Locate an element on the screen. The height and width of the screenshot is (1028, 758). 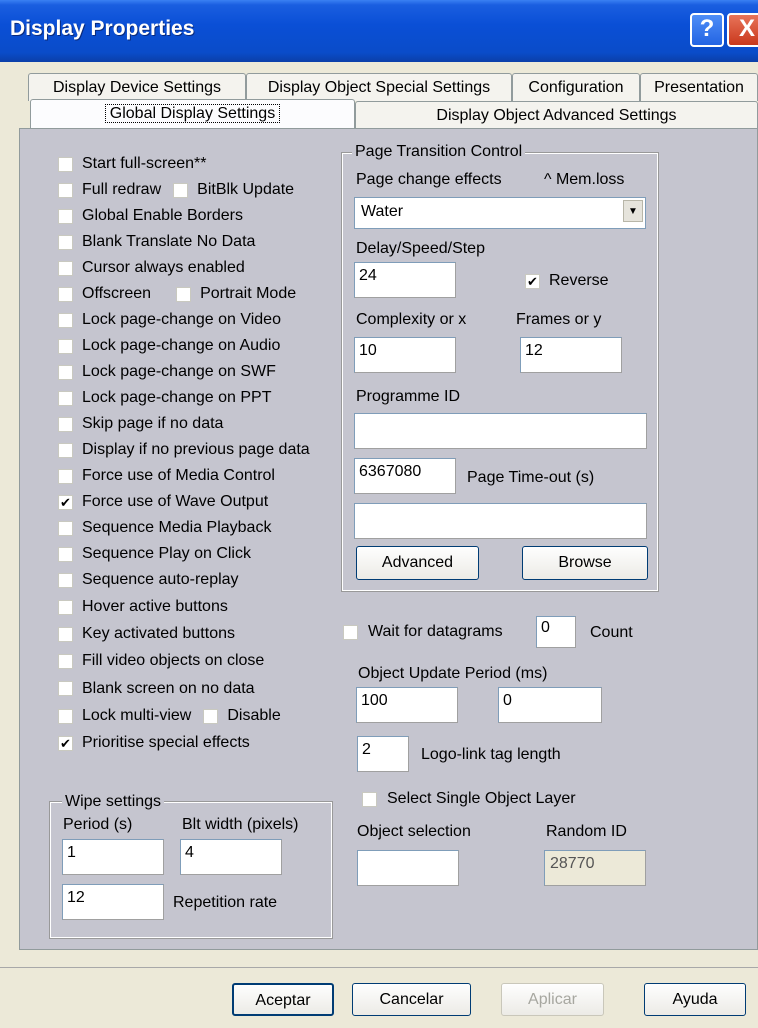
programme-id-input is located at coordinates (500, 431).